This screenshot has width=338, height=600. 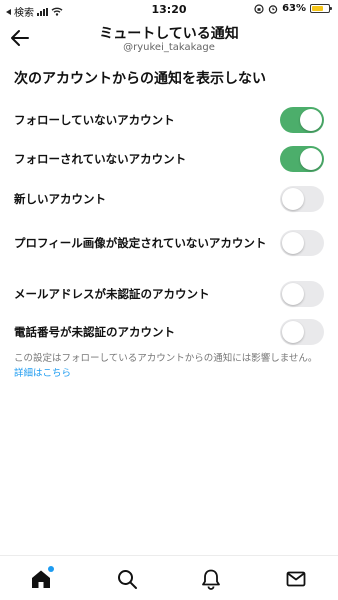 What do you see at coordinates (170, 366) in the screenshot?
I see `settings-note: この設定はフォローしているアカウントからの通知には影響しません。 詳細はこちら` at bounding box center [170, 366].